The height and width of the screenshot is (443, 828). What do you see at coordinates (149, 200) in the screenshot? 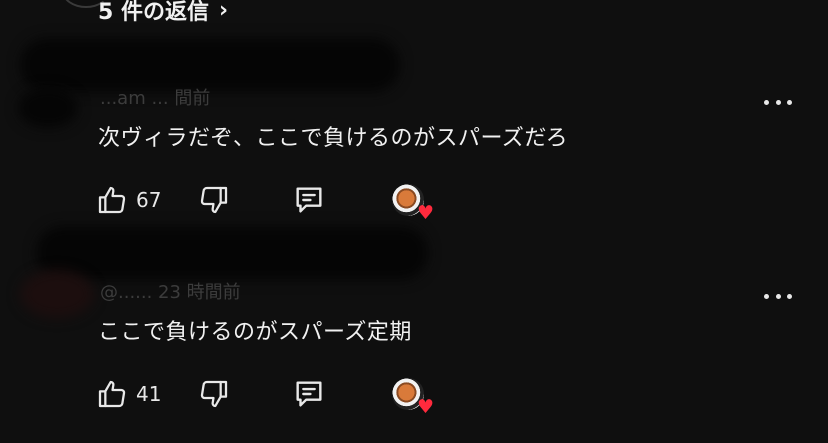
I see `like-count: 67` at bounding box center [149, 200].